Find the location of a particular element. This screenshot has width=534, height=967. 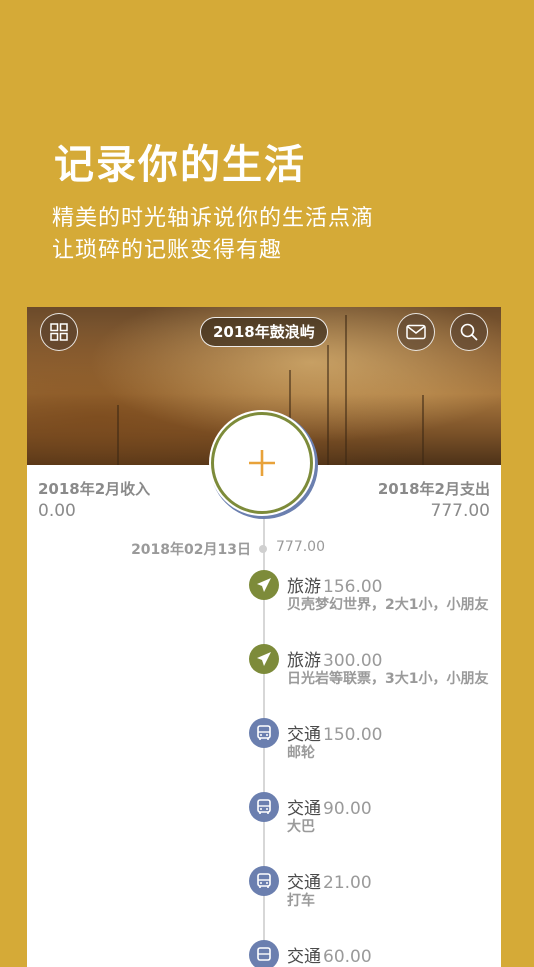

promo-title: 记录你的生活 is located at coordinates (180, 165).